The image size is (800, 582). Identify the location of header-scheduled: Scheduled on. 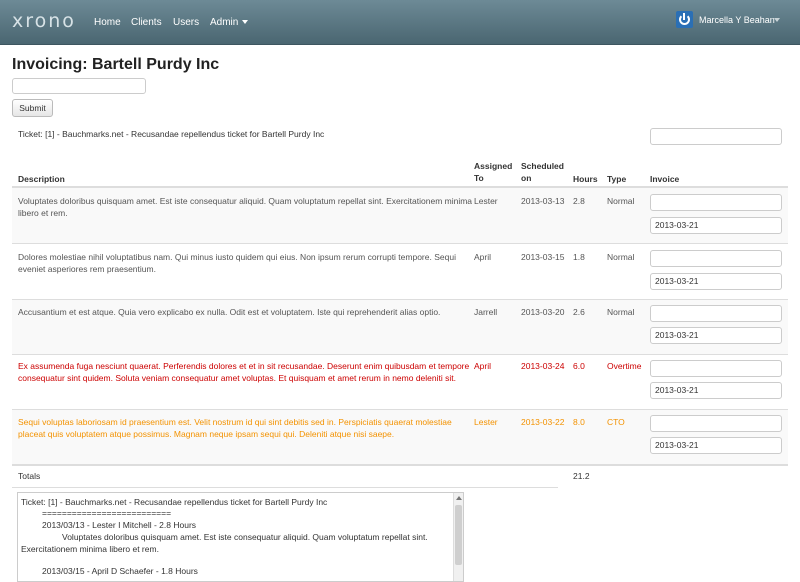
(542, 172).